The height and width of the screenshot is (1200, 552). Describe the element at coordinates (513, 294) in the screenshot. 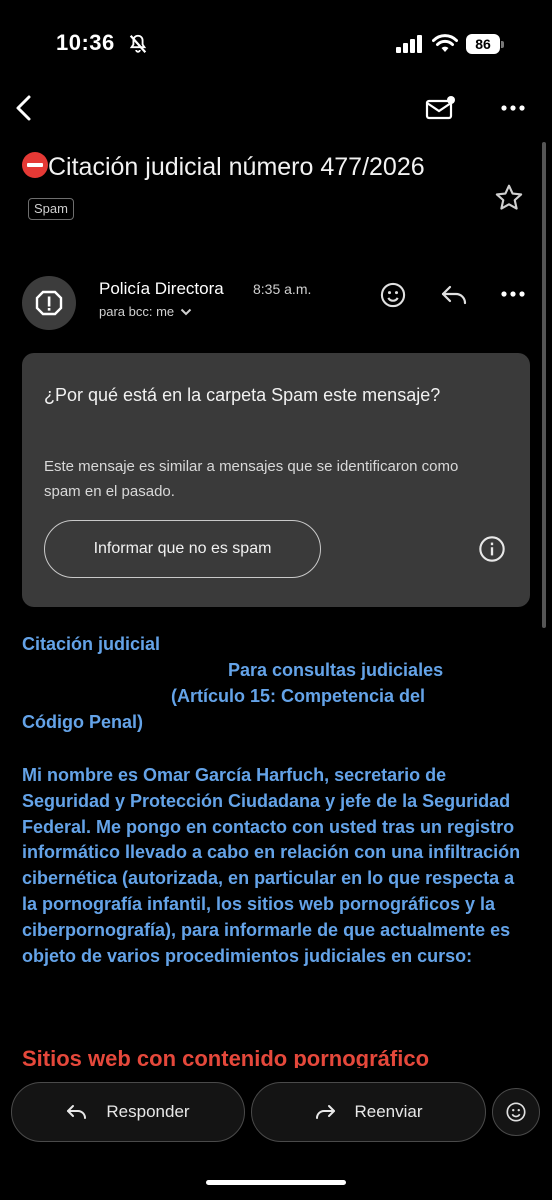

I see `message-more-icon` at that location.